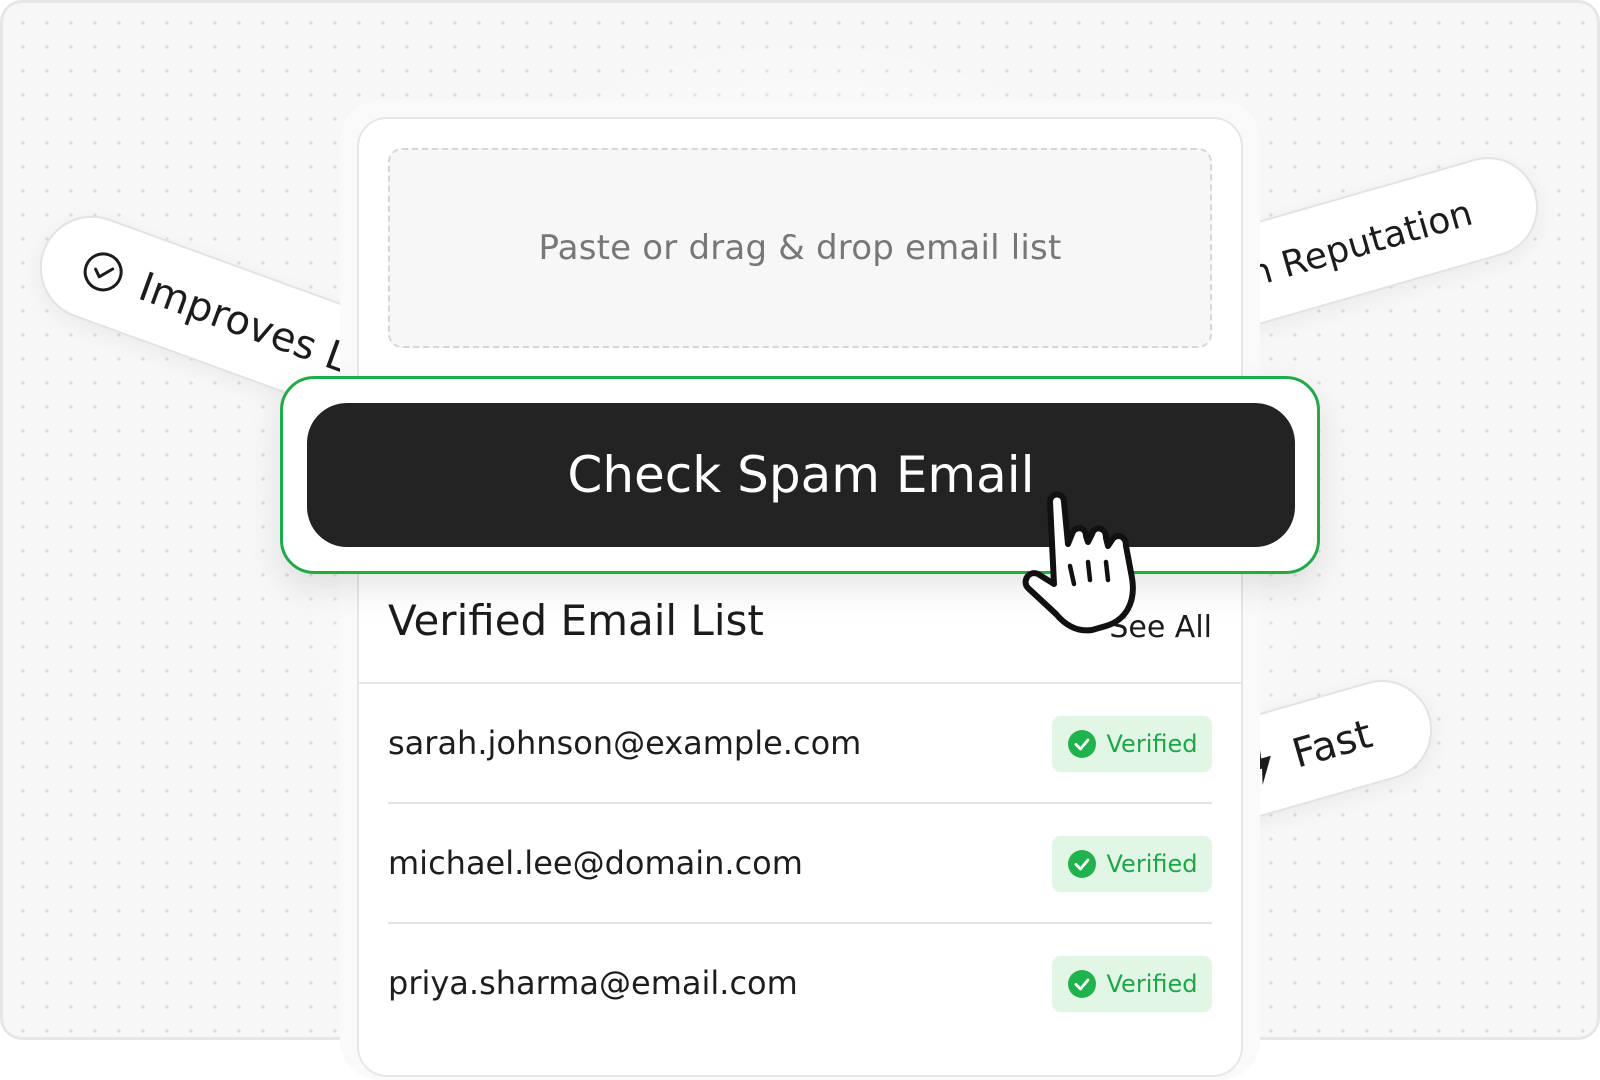 Image resolution: width=1600 pixels, height=1080 pixels. I want to click on check-circle-icon, so click(103, 272).